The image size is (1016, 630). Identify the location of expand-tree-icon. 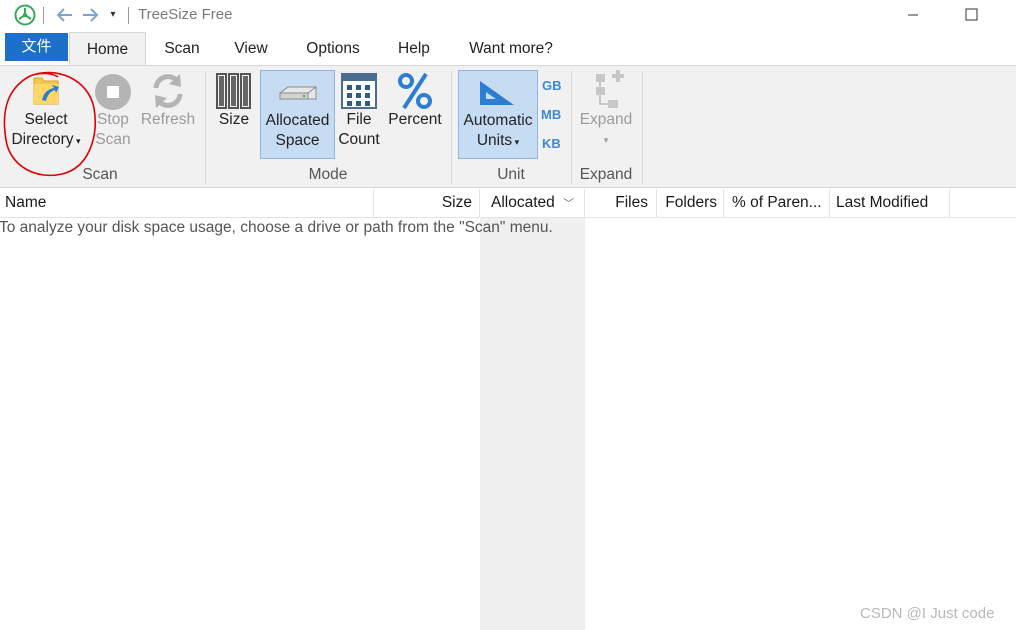
(610, 89).